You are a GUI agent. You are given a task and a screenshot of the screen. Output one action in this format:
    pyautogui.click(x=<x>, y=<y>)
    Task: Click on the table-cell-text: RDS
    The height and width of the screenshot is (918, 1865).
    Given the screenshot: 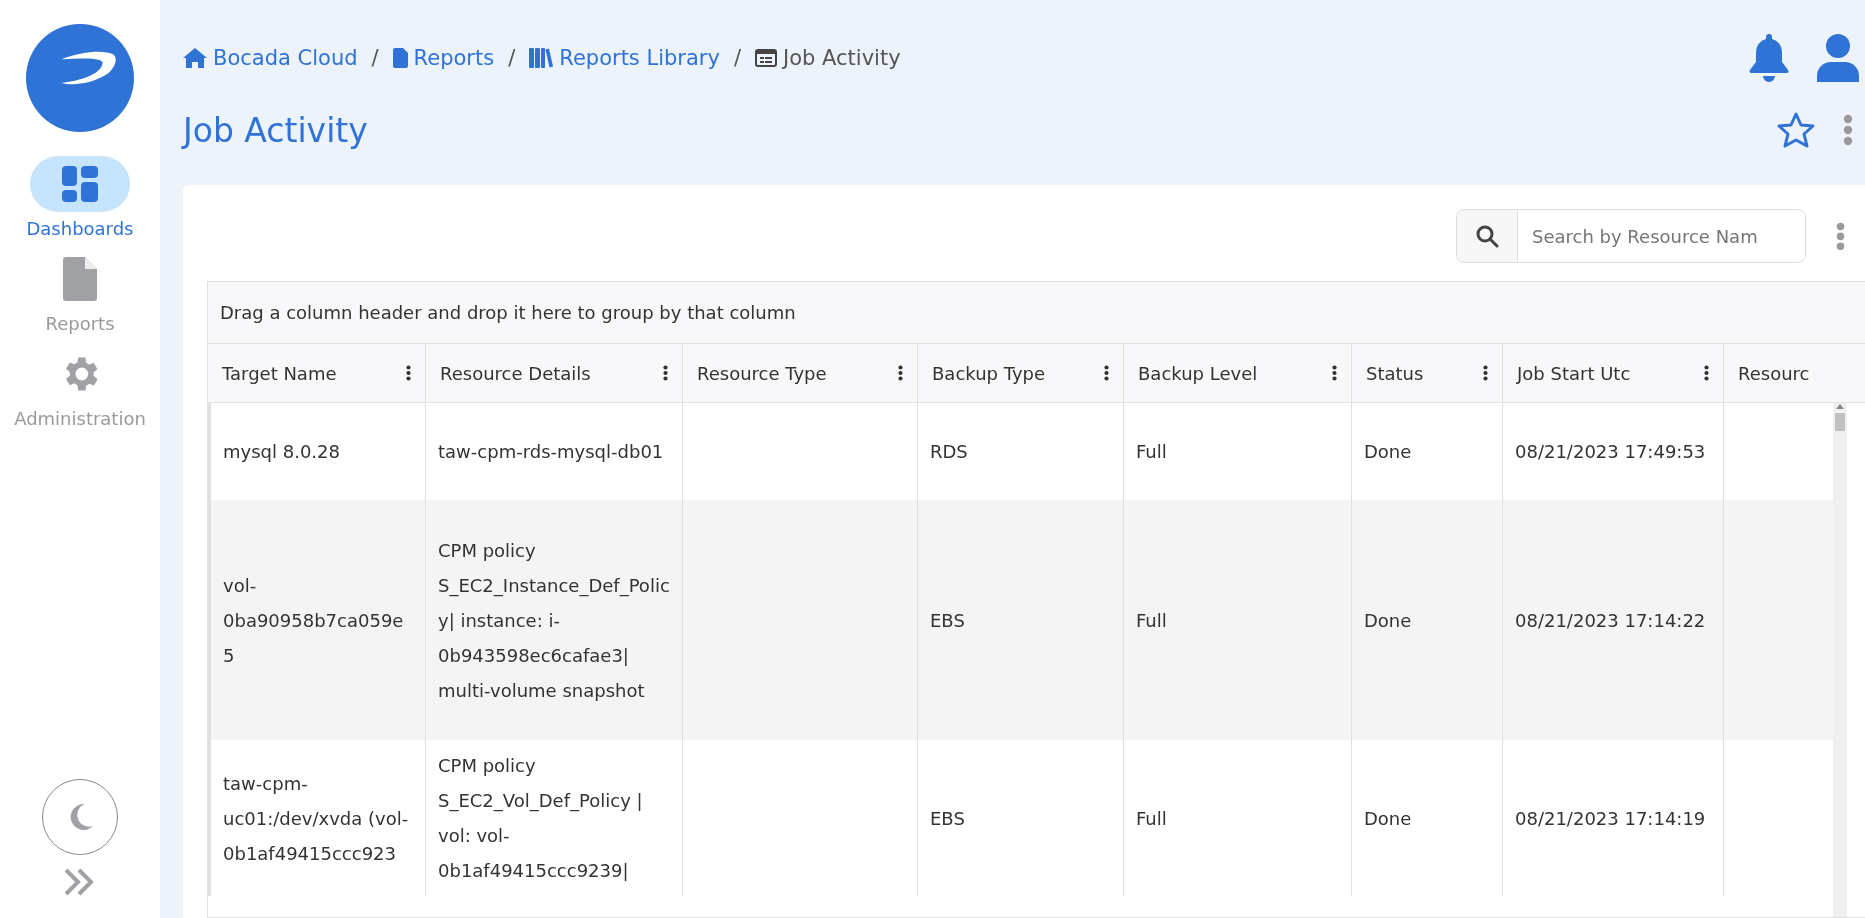 What is the action you would take?
    pyautogui.click(x=949, y=452)
    